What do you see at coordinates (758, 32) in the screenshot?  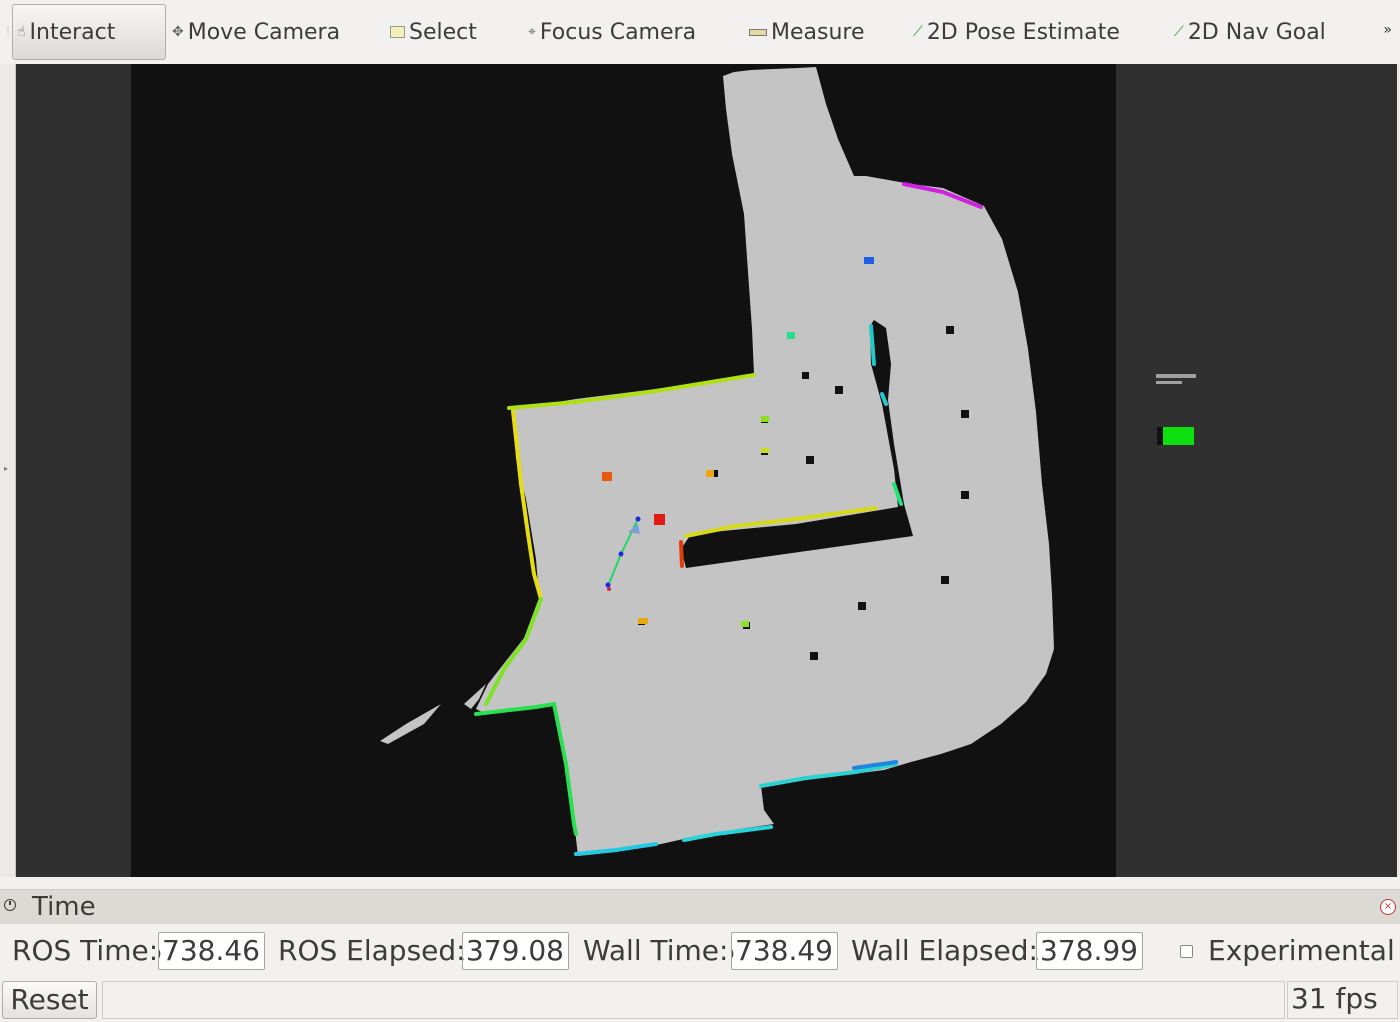 I see `ruler-icon` at bounding box center [758, 32].